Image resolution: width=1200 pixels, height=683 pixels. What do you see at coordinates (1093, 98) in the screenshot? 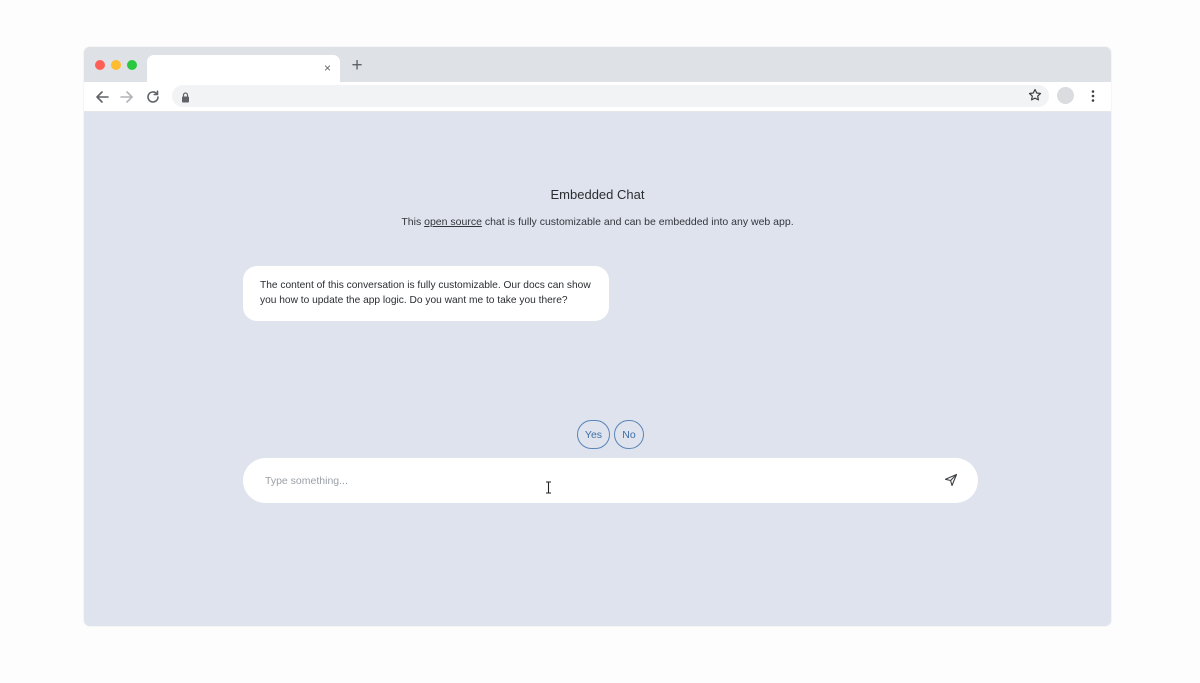
I see `more-menu-icon` at bounding box center [1093, 98].